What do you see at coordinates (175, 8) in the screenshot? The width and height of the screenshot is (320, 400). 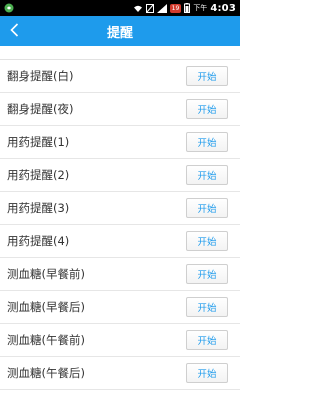 I see `notification-badge: 19` at bounding box center [175, 8].